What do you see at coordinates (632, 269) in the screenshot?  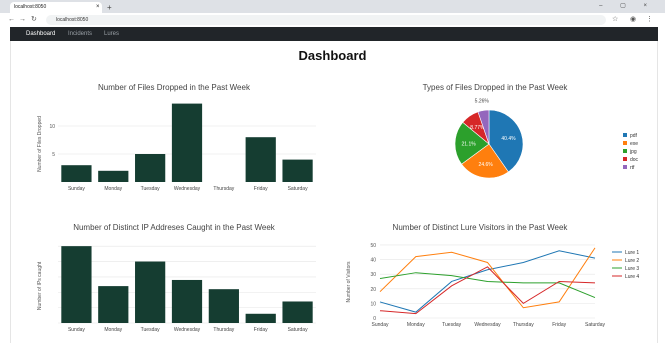 I see `legend-label: Lure 3` at bounding box center [632, 269].